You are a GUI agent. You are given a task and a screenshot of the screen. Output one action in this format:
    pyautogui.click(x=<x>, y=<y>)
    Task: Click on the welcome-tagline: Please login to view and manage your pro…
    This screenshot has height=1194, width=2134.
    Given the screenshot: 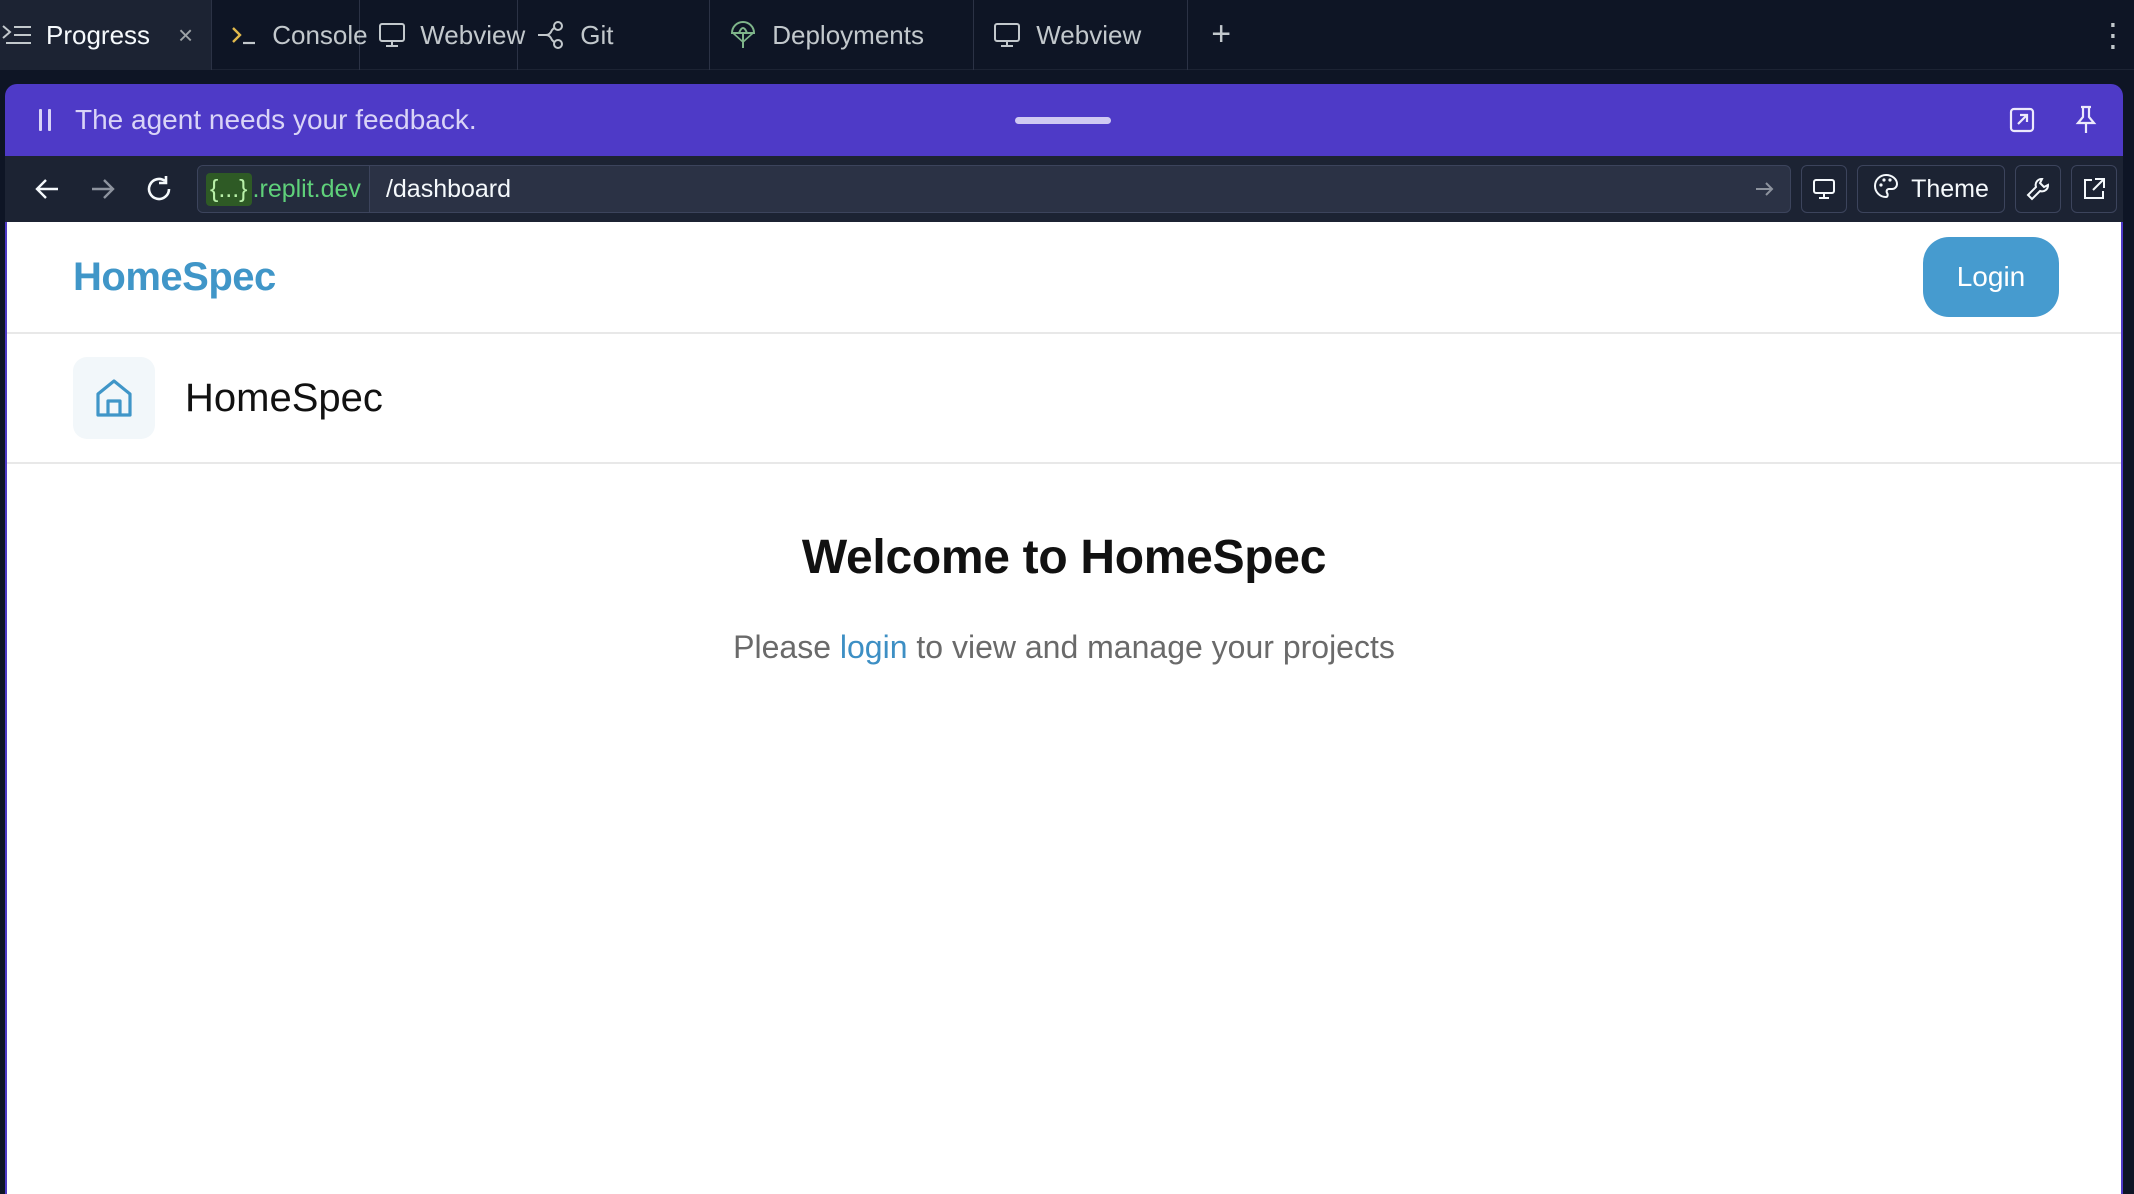 What is the action you would take?
    pyautogui.click(x=1064, y=647)
    